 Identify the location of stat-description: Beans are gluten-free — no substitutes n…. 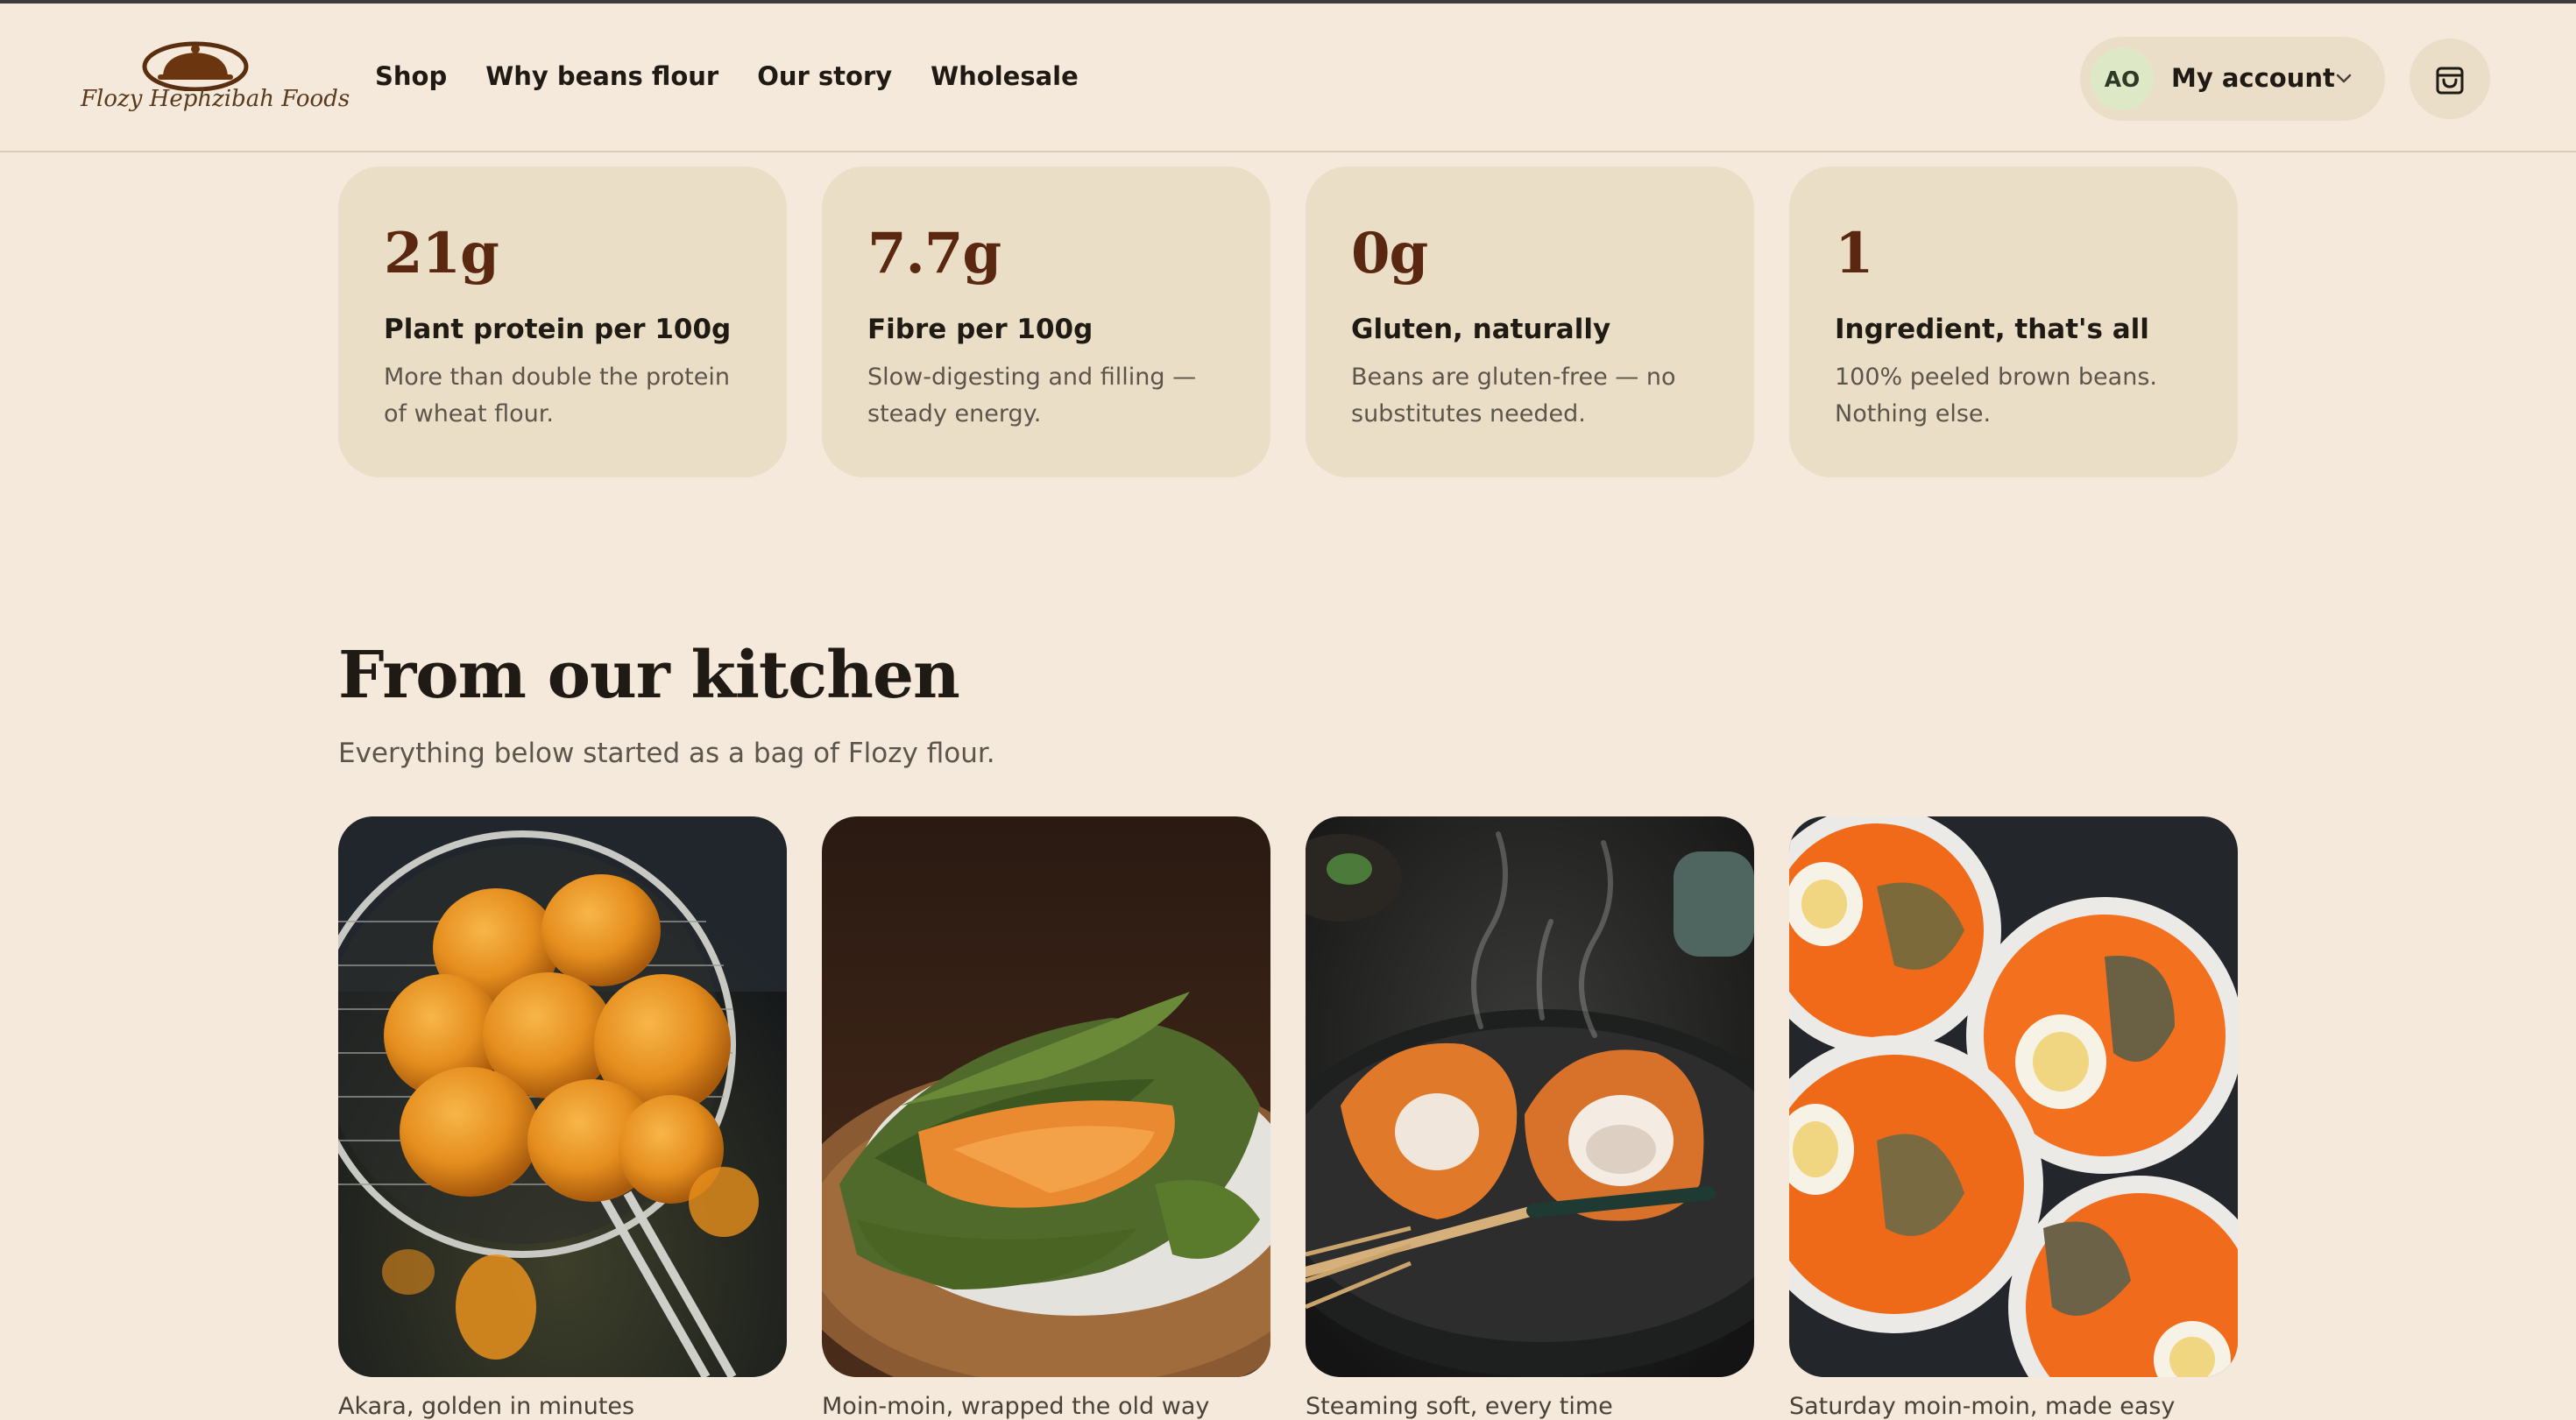
(1513, 395).